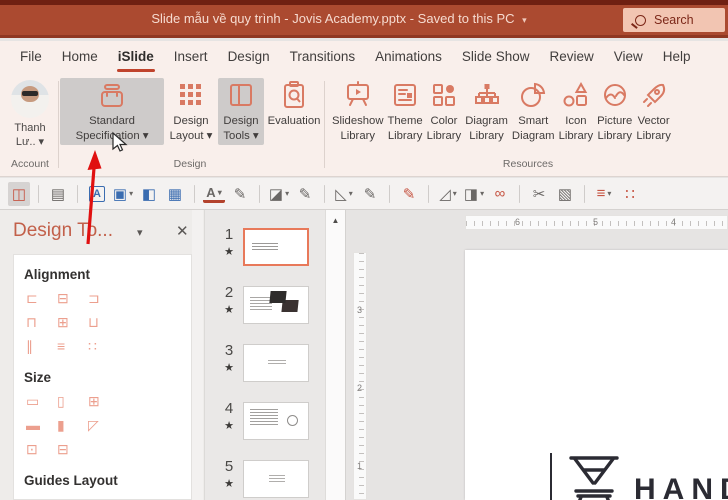  What do you see at coordinates (486, 111) in the screenshot?
I see `diagram-library-button: Diagram Library` at bounding box center [486, 111].